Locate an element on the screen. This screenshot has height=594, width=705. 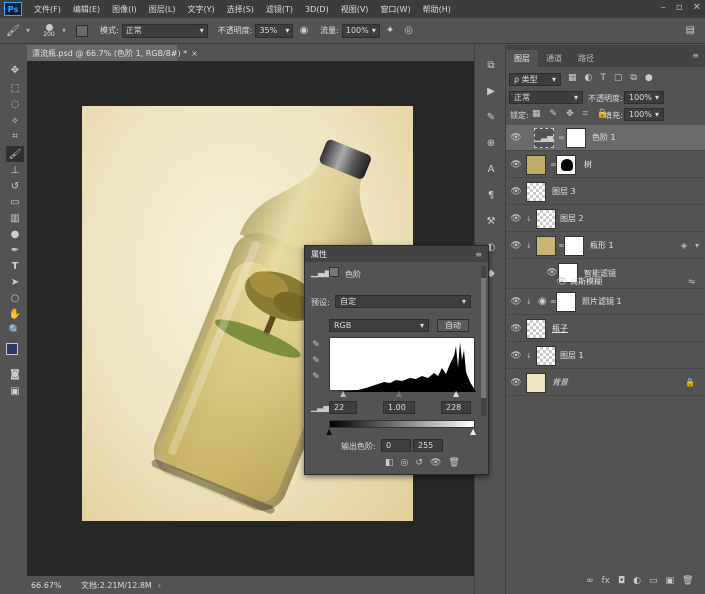
lock-pixels-icon: ✎ is located at coordinates (554, 114).